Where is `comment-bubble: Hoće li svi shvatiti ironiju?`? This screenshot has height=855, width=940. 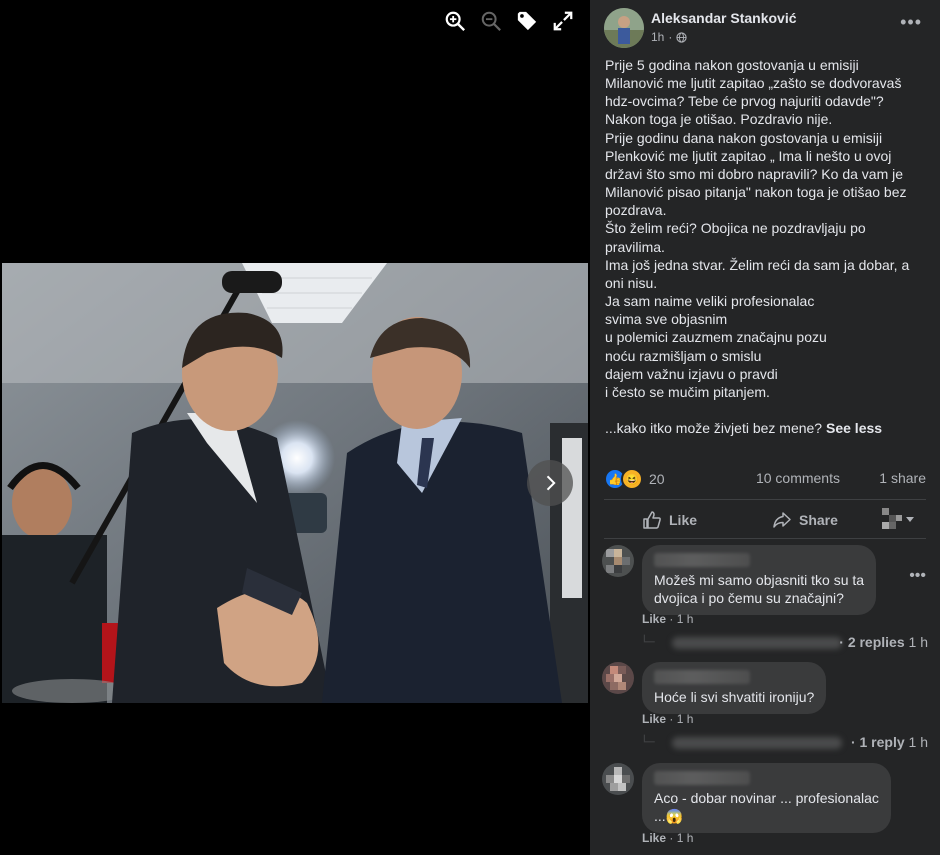 comment-bubble: Hoće li svi shvatiti ironiju? is located at coordinates (734, 688).